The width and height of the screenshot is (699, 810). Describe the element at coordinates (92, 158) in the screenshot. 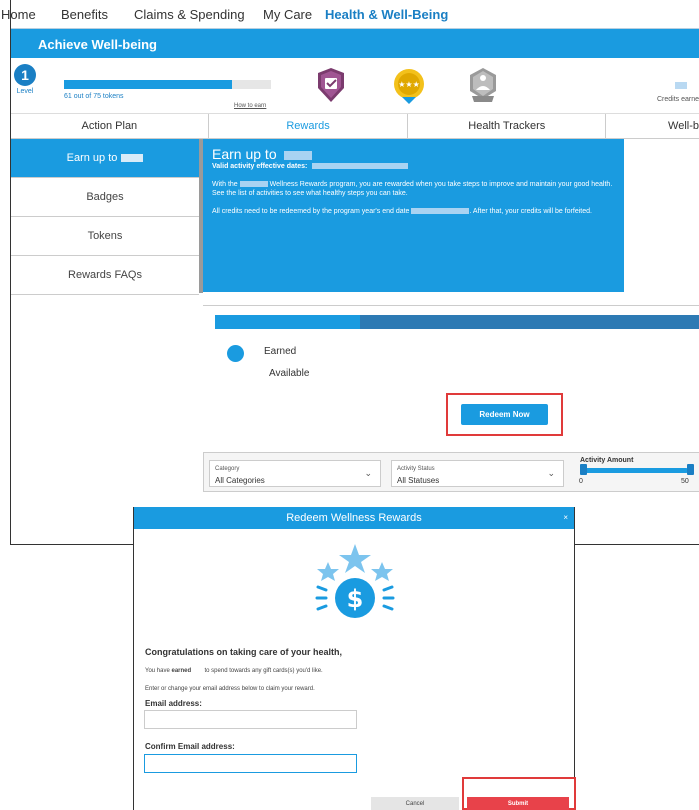

I see `sidebar-item-label: Earn up to` at that location.